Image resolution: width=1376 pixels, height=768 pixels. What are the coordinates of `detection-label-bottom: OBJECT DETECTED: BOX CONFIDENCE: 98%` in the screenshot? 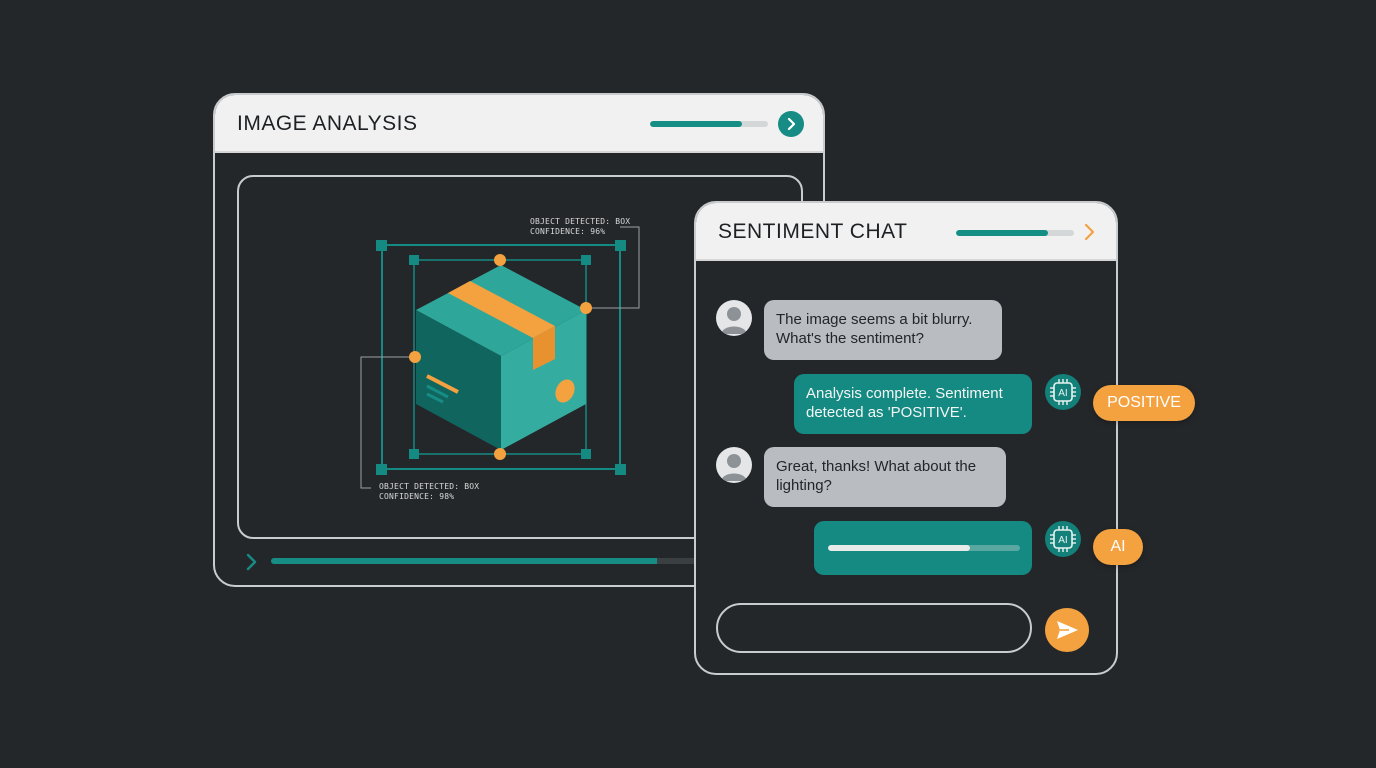 It's located at (429, 492).